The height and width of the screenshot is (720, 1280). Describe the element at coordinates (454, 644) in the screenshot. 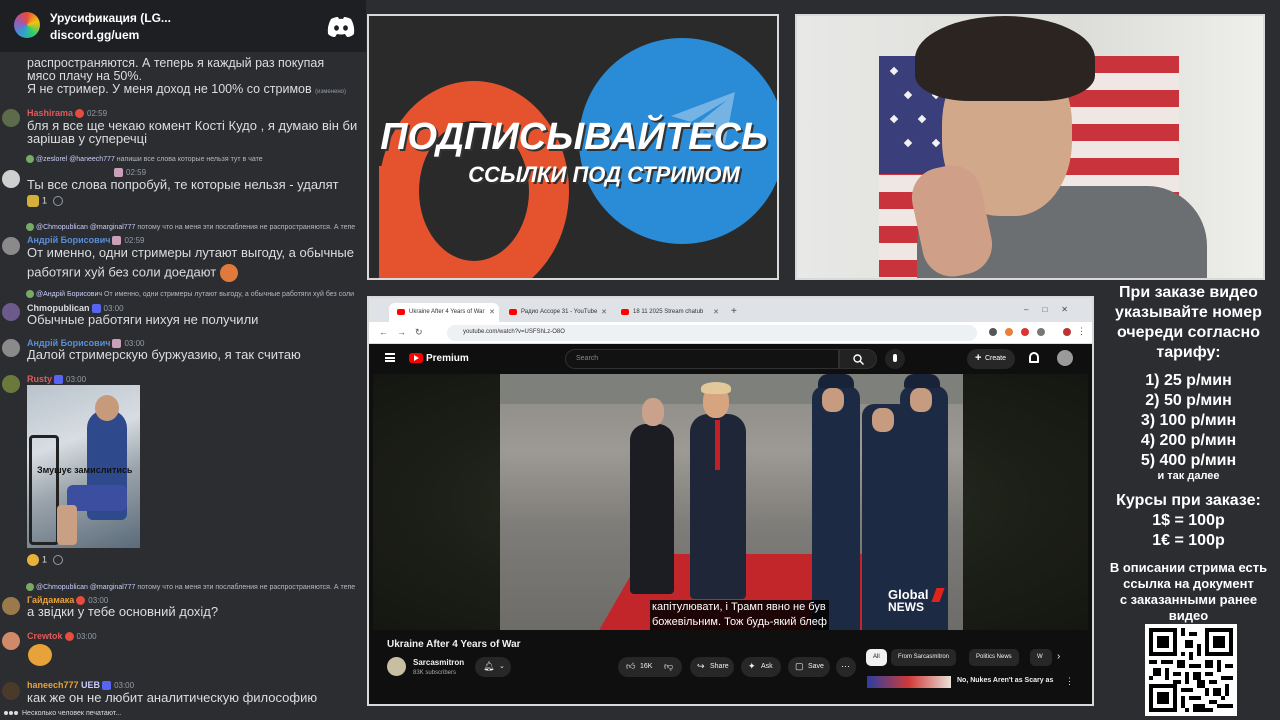

I see `video-title: Ukraine After 4 Years of War` at that location.